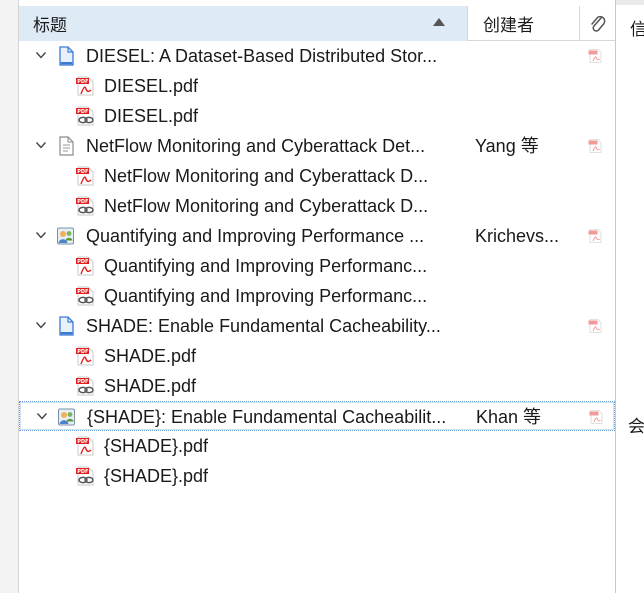 The image size is (644, 593). I want to click on column-creator: 创建者, so click(524, 23).